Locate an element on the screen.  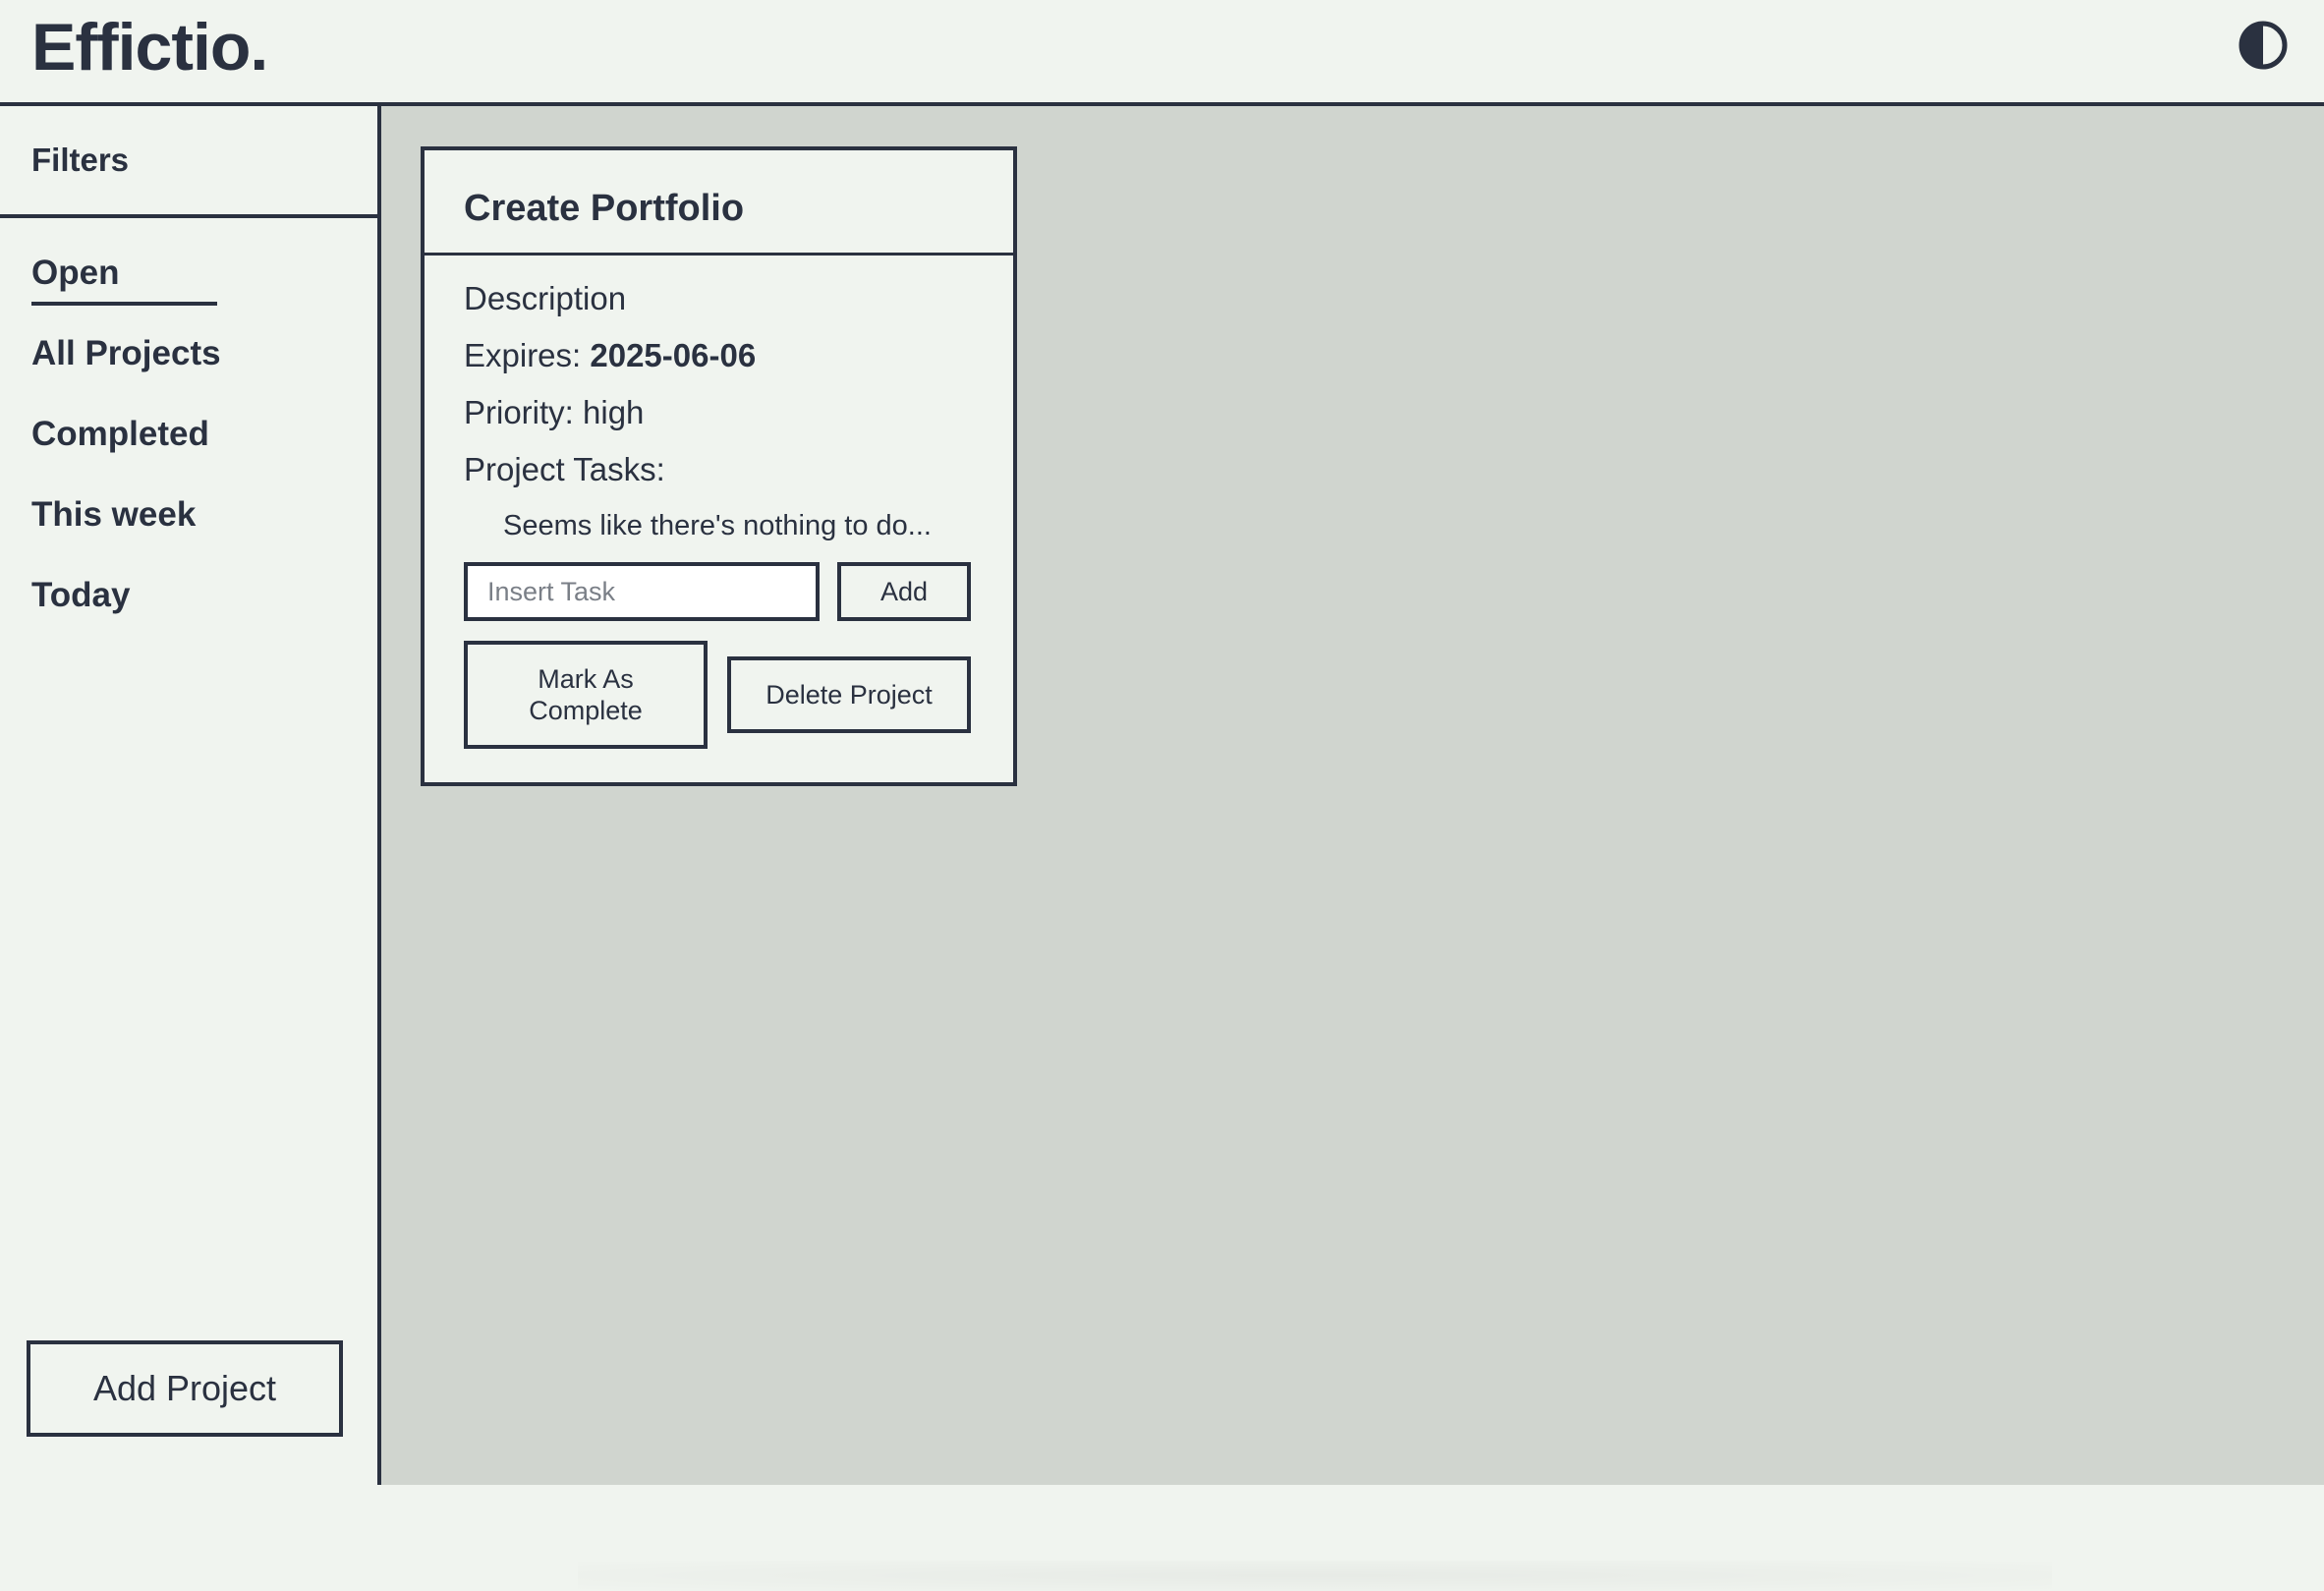
add-project-button: Add Project is located at coordinates (185, 1388).